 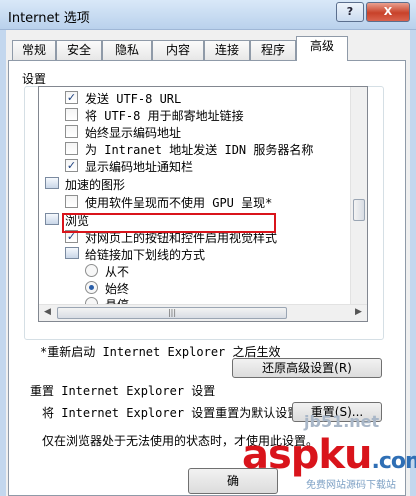 I want to click on scroll-left-icon: ◀, so click(x=47, y=312).